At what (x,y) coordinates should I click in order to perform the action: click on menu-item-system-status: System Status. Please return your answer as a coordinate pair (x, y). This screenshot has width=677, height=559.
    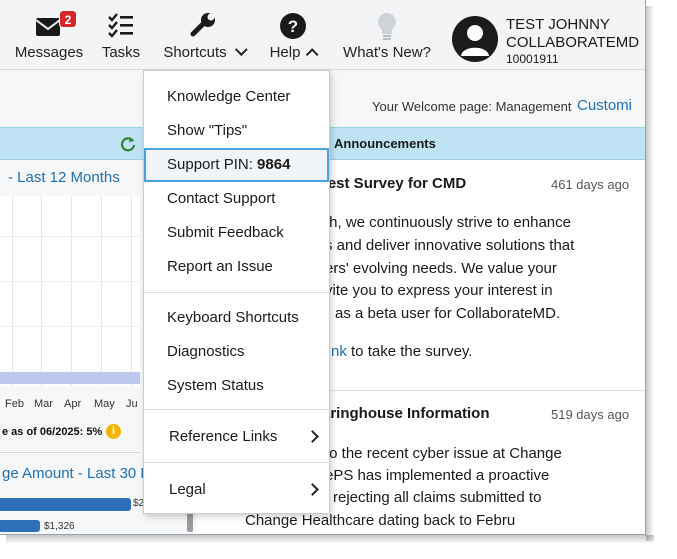
    Looking at the image, I should click on (236, 386).